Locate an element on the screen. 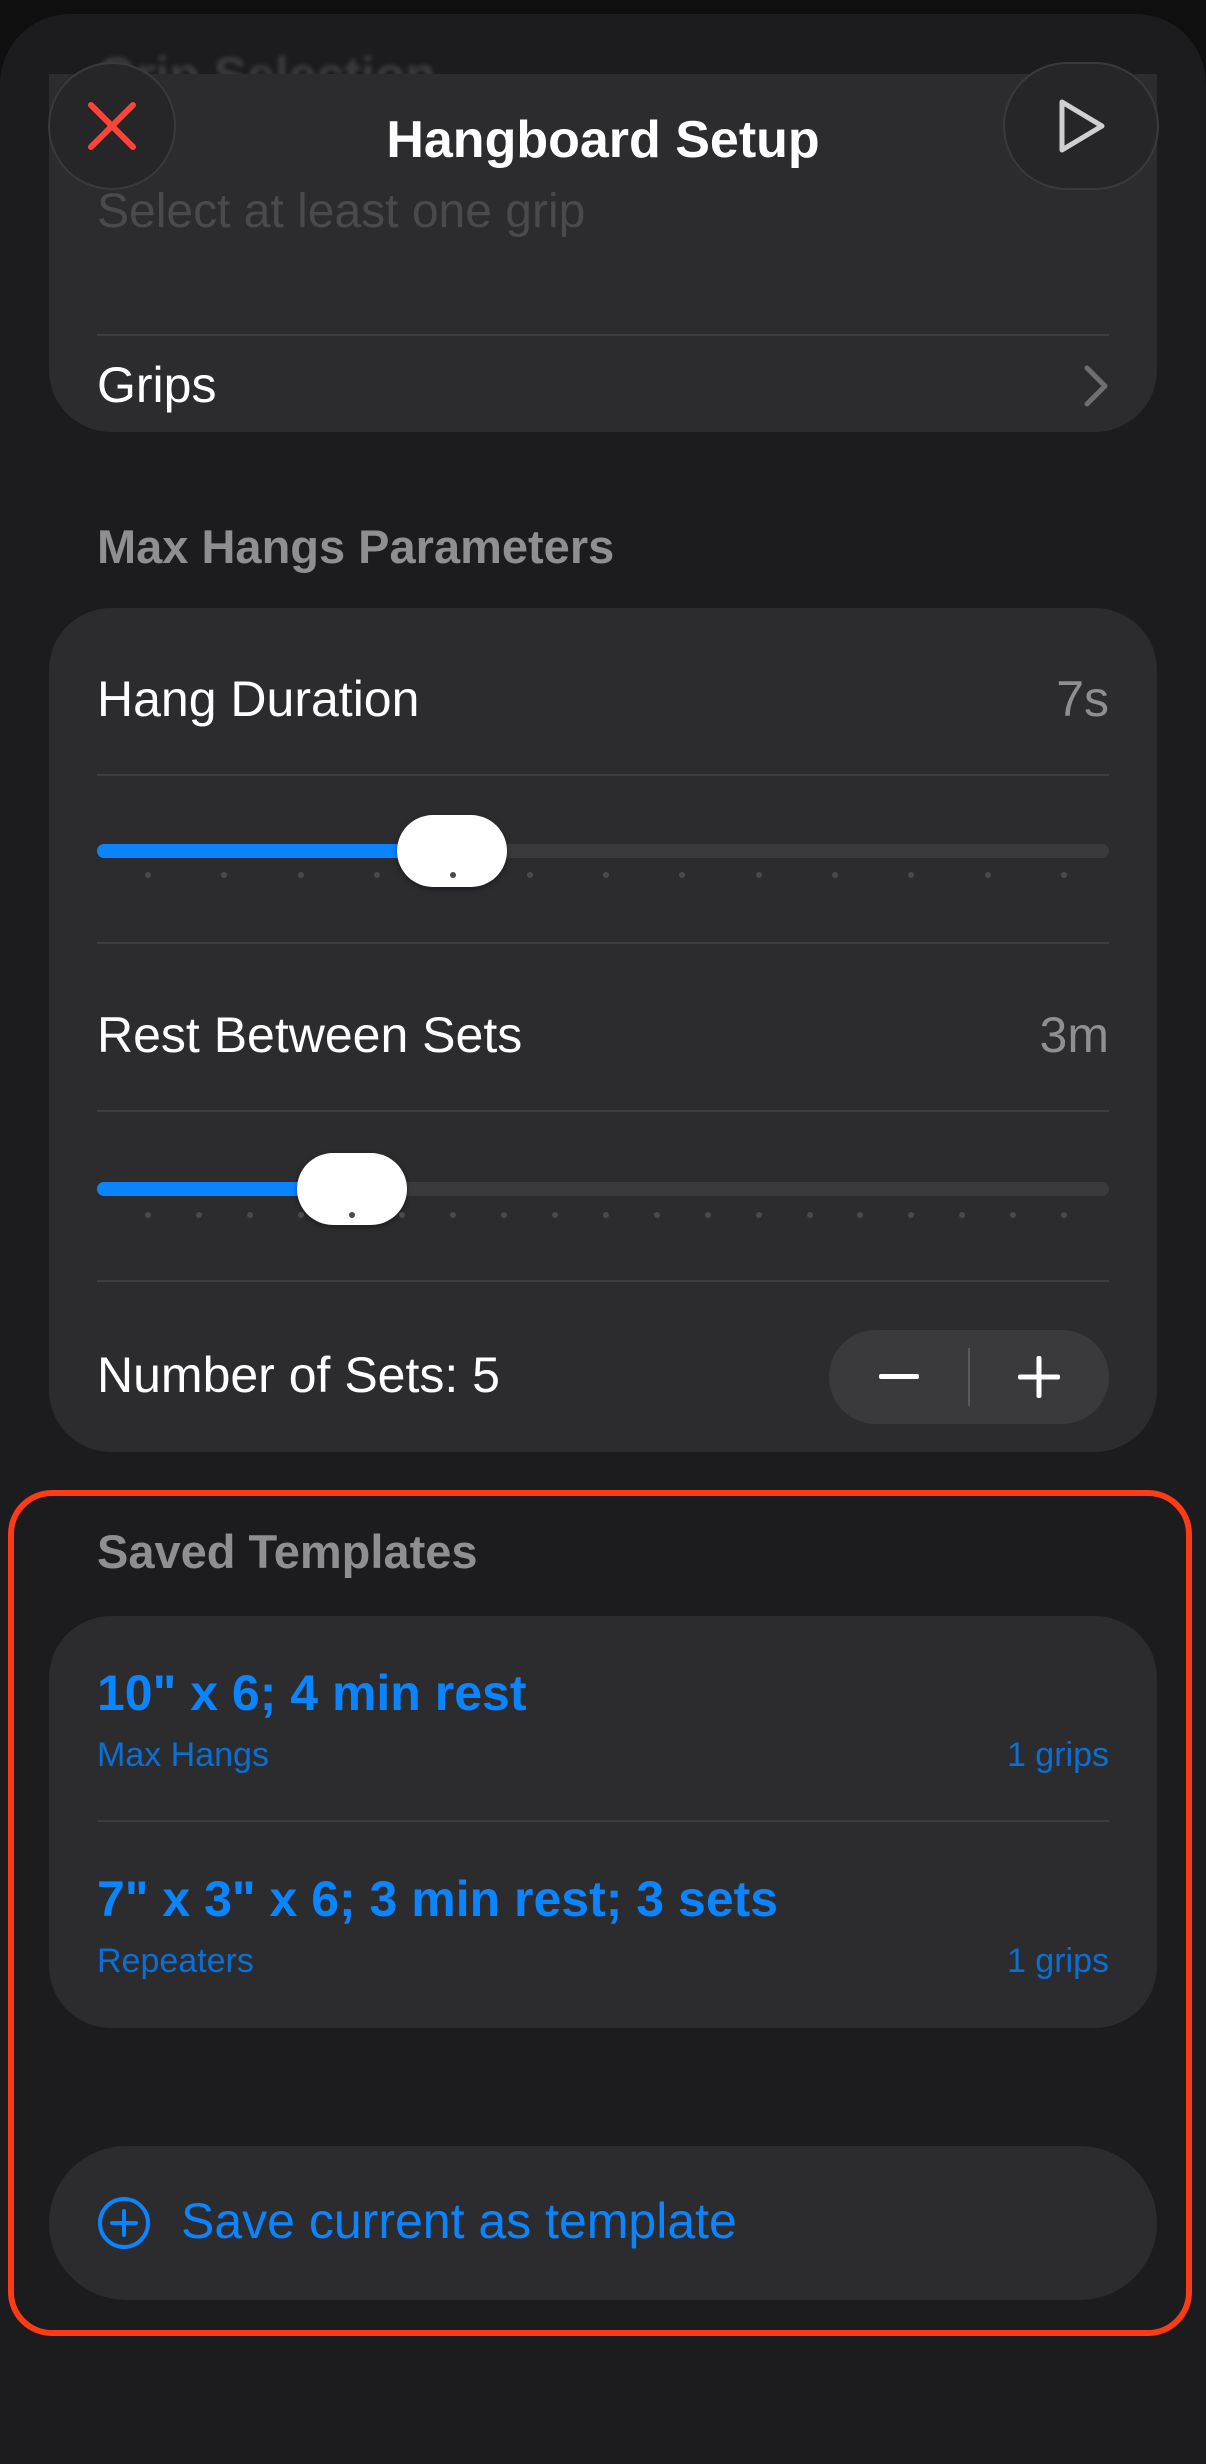 Image resolution: width=1206 pixels, height=2464 pixels. grips-row: Grips is located at coordinates (603, 384).